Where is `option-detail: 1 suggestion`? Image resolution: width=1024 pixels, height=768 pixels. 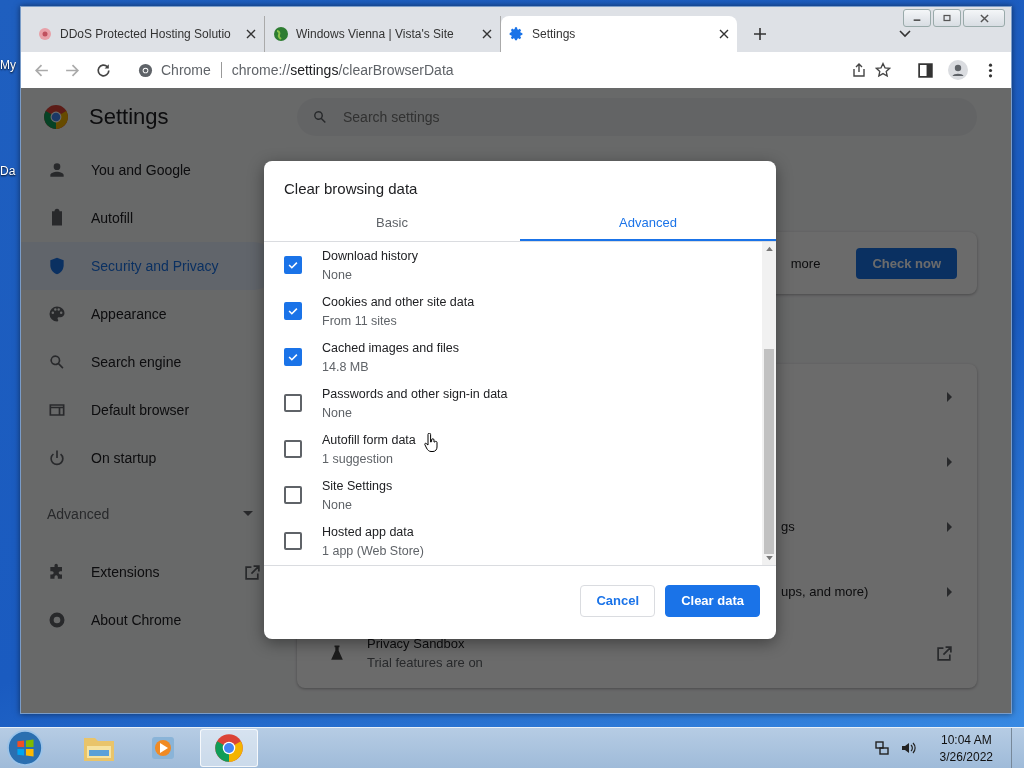 option-detail: 1 suggestion is located at coordinates (358, 458).